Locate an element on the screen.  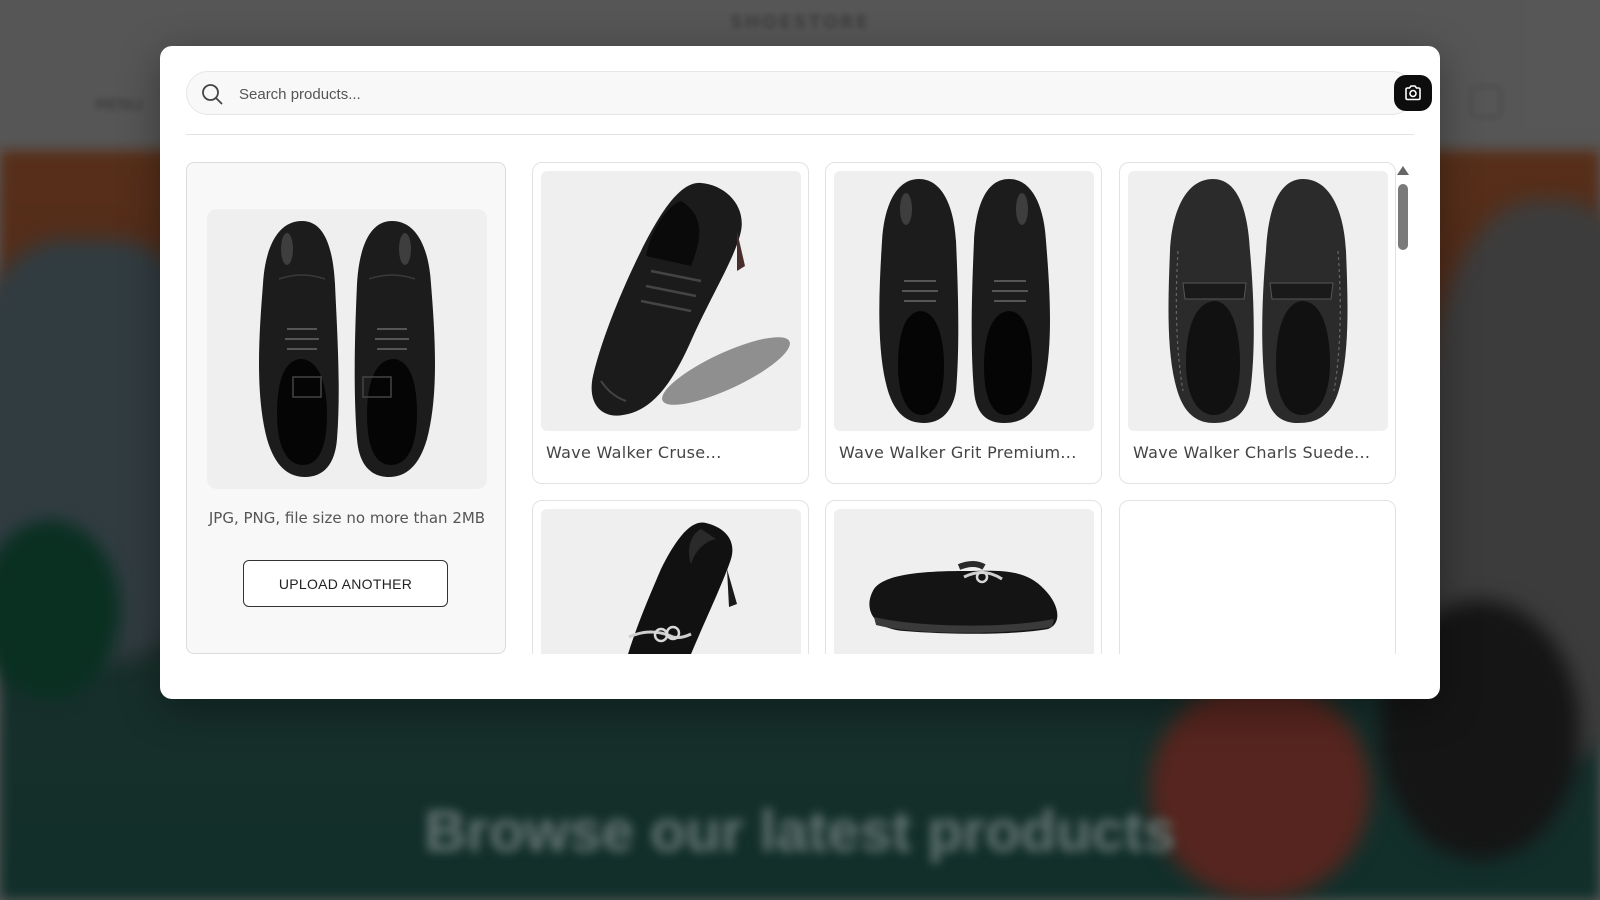
upload-another-button: UPLOAD ANOTHER is located at coordinates (345, 583).